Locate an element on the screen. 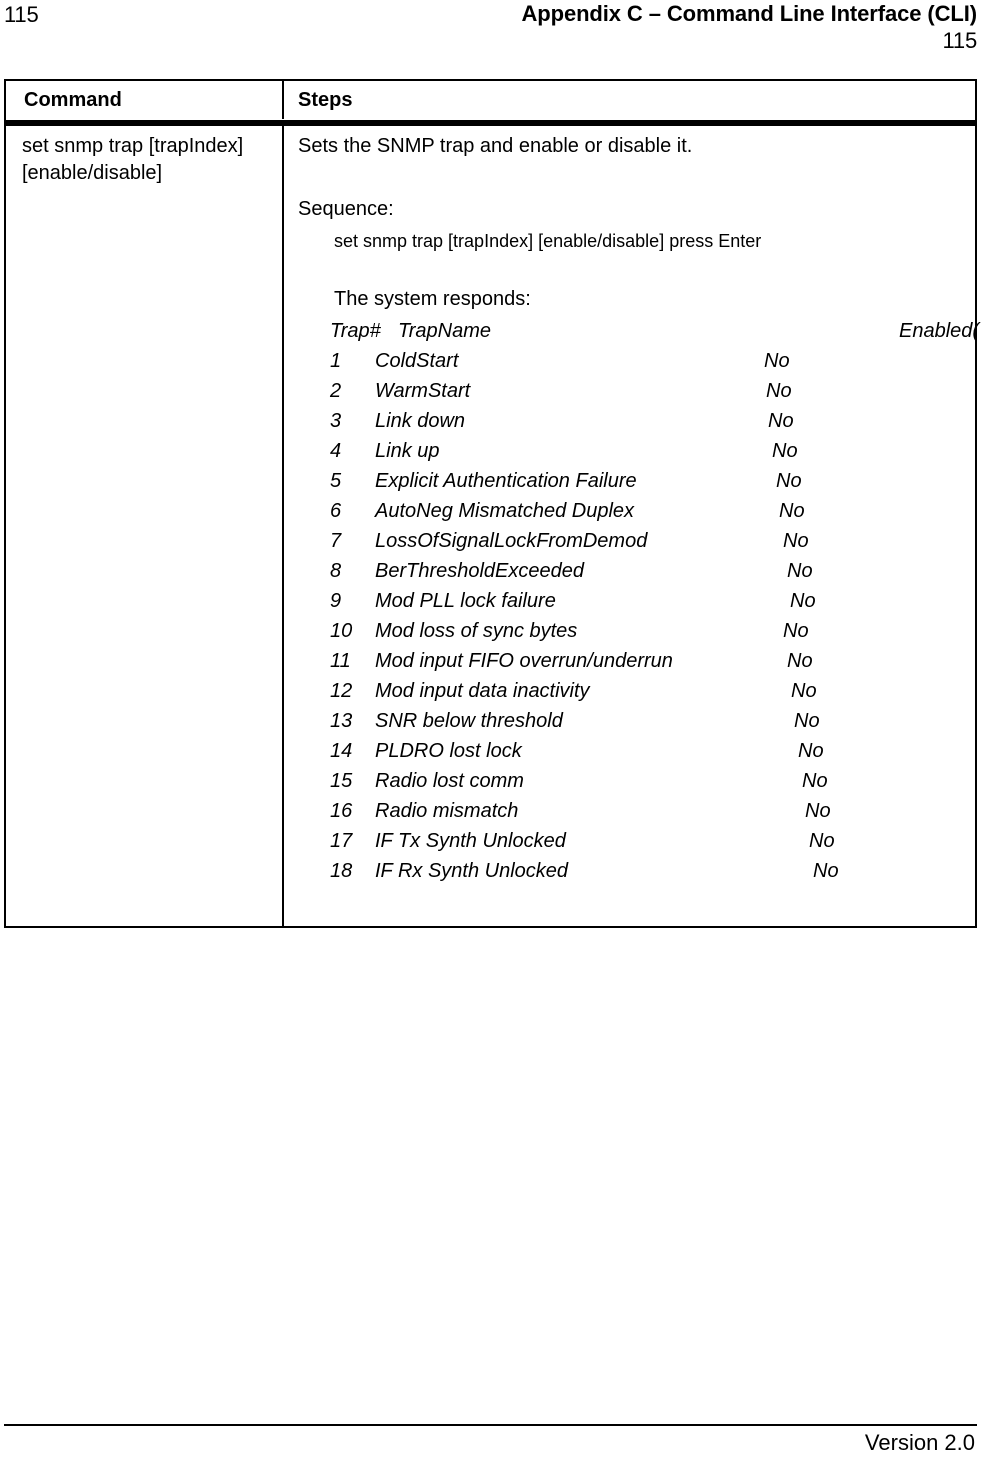 Image resolution: width=981 pixels, height=1484 pixels. steps-response-label: The system responds: is located at coordinates (432, 299).